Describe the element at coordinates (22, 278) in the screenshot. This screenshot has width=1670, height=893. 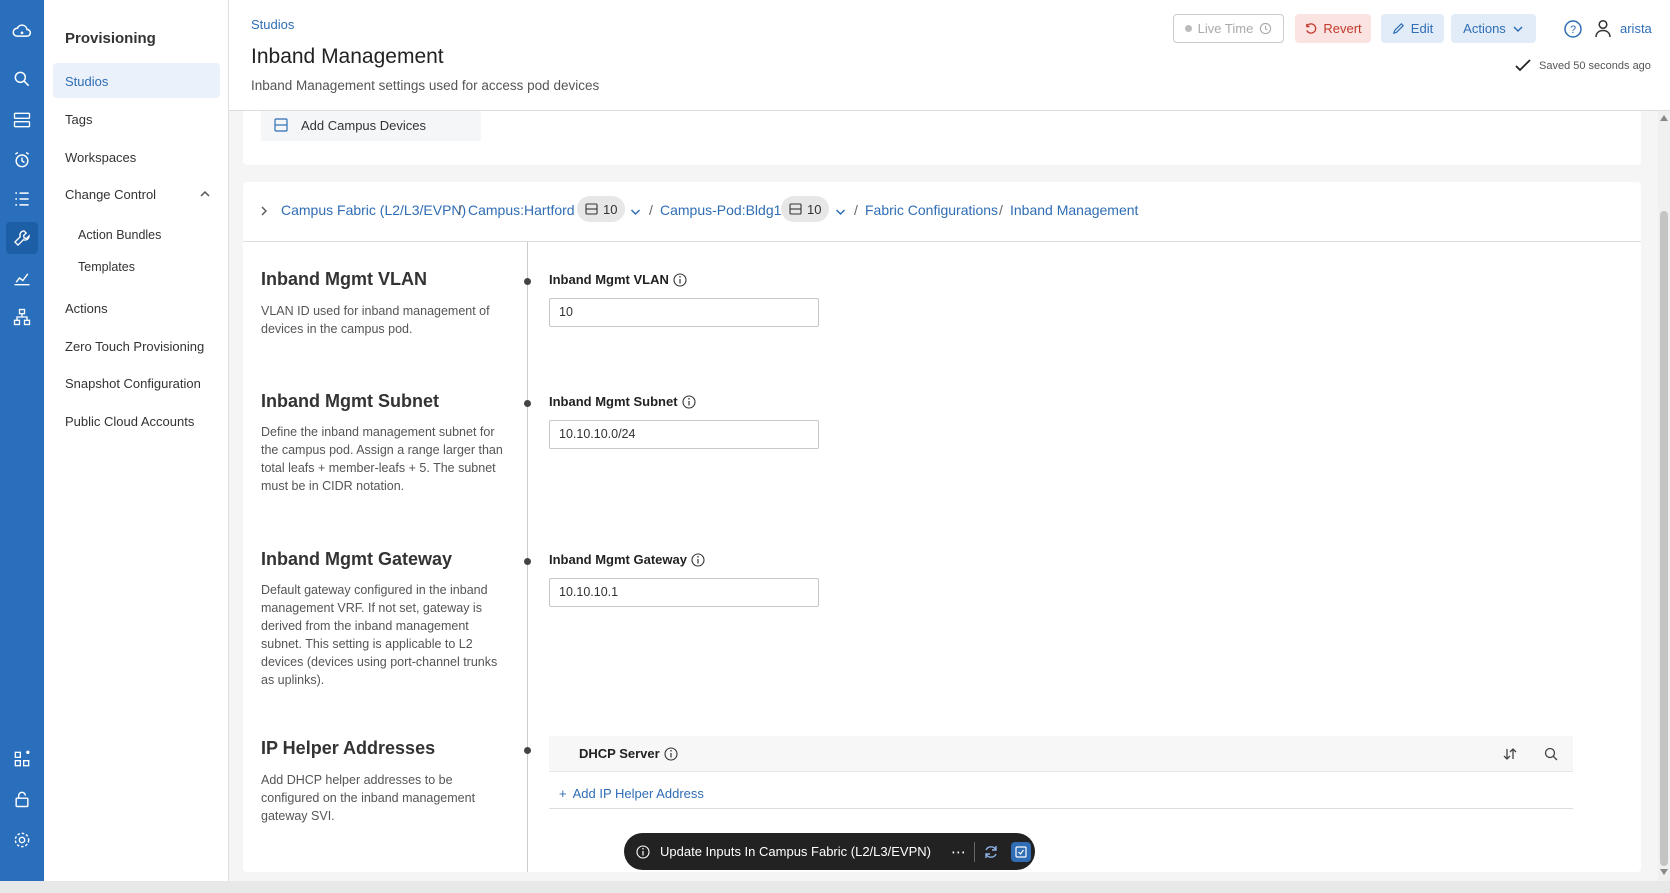
I see `dashboards-chart-icon` at that location.